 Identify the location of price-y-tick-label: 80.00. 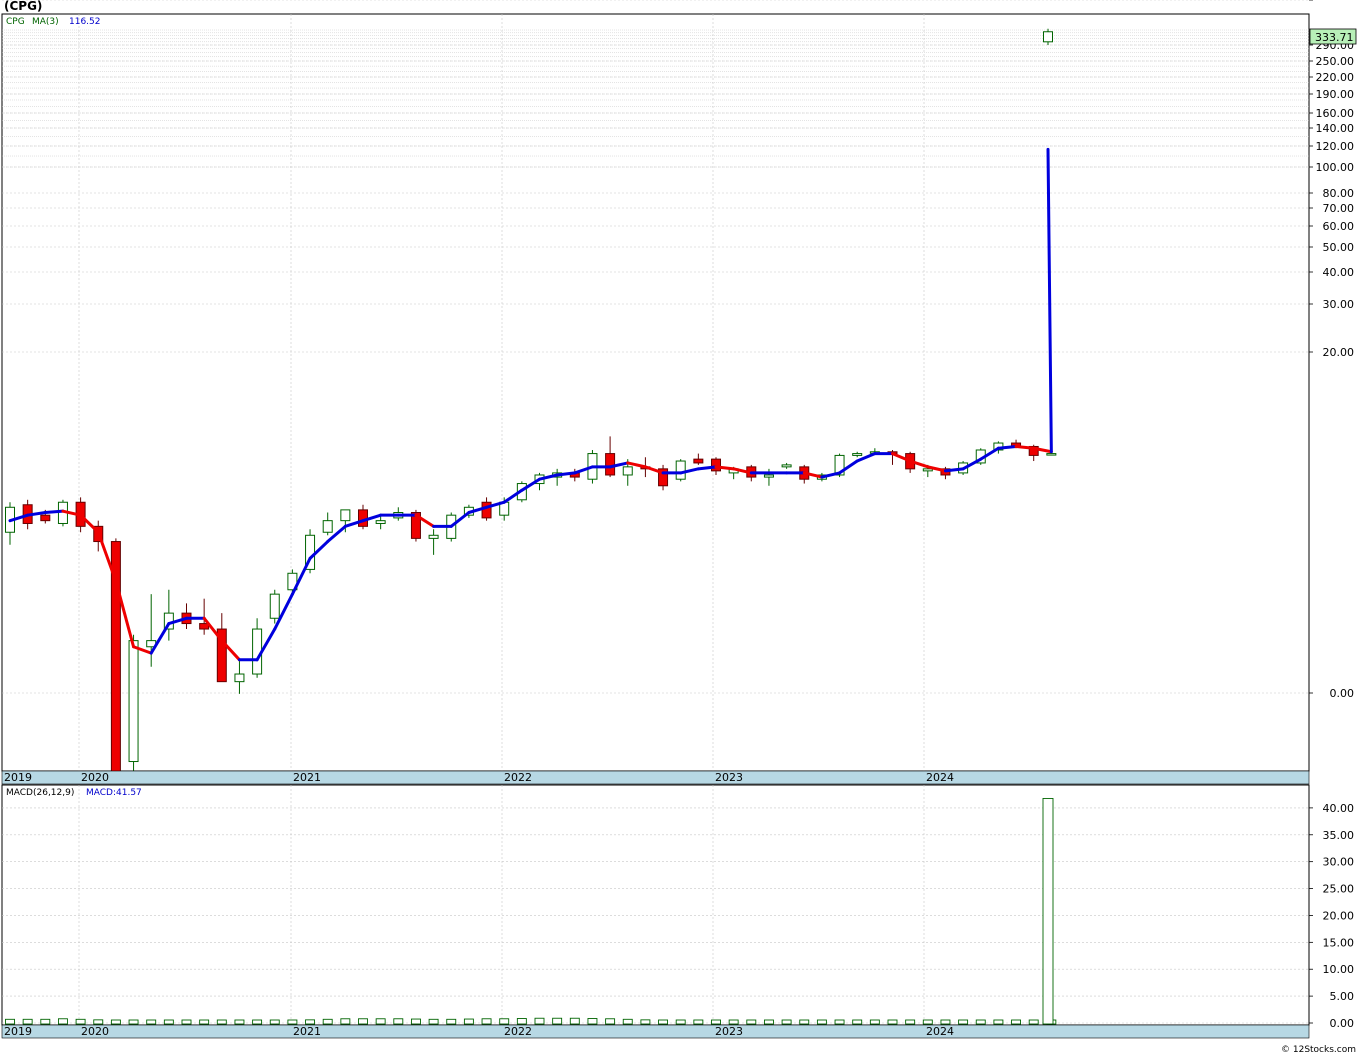
(1339, 193).